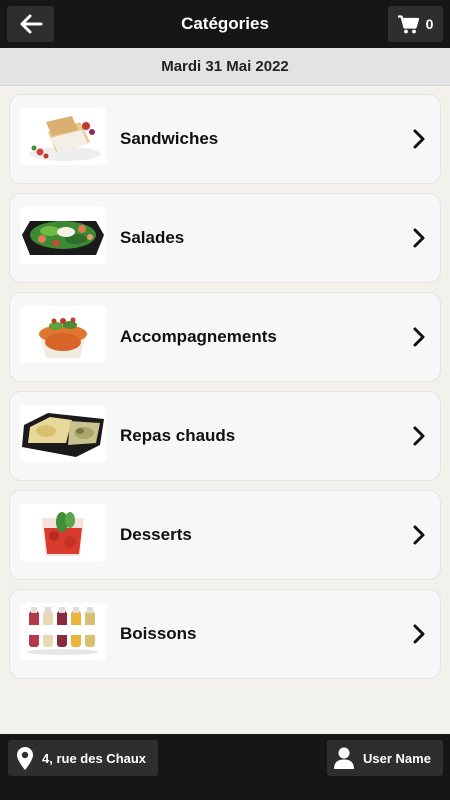  What do you see at coordinates (429, 24) in the screenshot?
I see `cart-count: 0` at bounding box center [429, 24].